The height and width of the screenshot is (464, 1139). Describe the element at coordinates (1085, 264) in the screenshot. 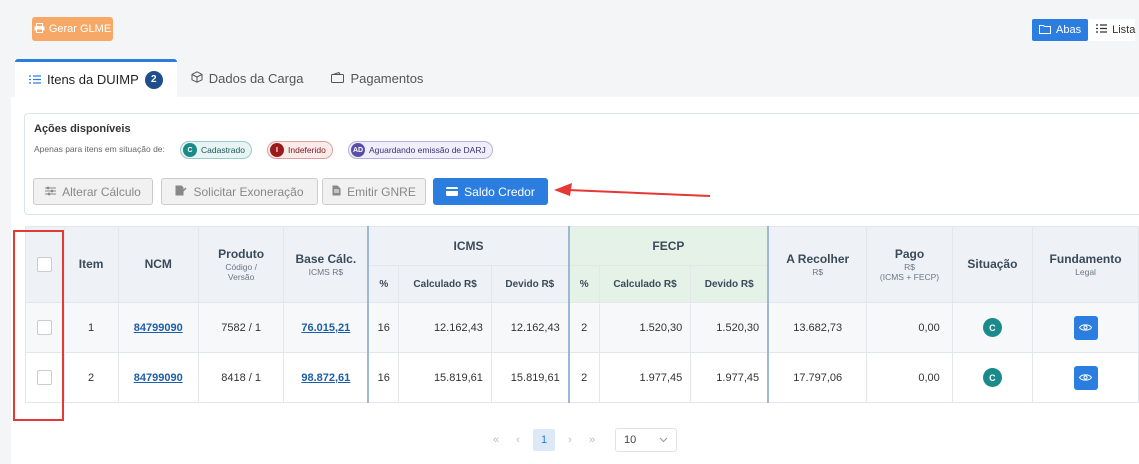

I see `header-fundamento: Fundamento Legal` at that location.